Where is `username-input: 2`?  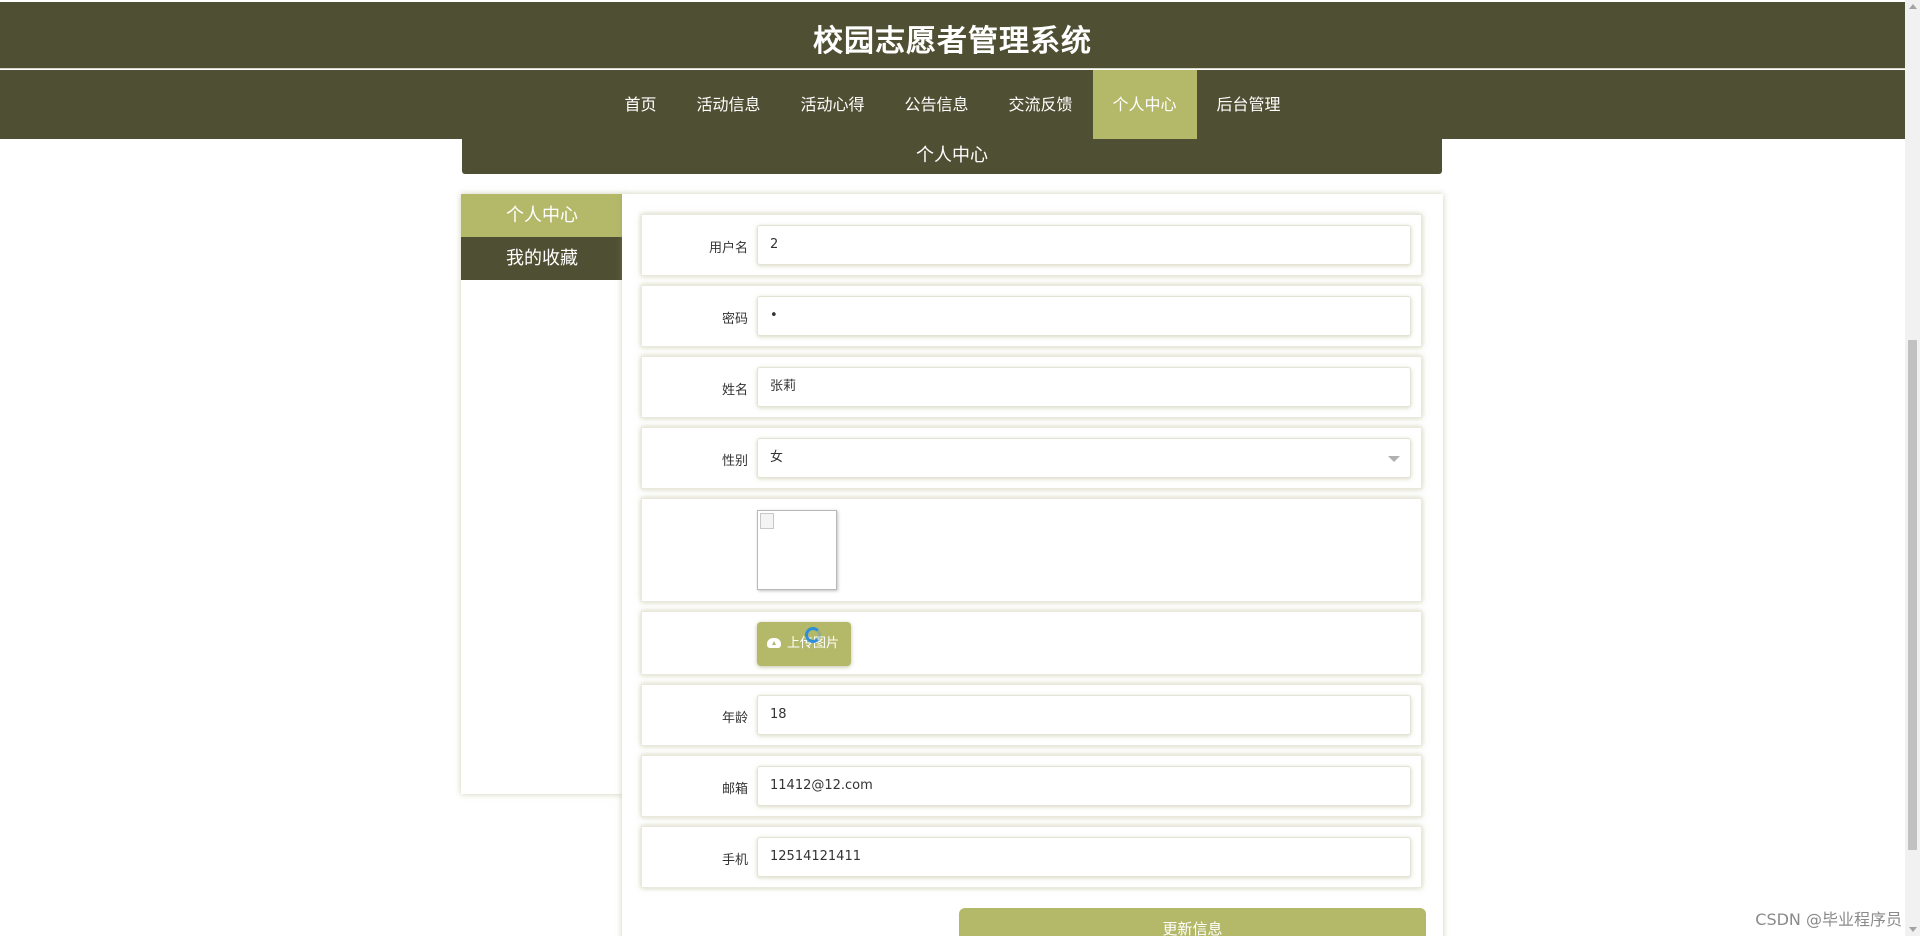 username-input: 2 is located at coordinates (1084, 245).